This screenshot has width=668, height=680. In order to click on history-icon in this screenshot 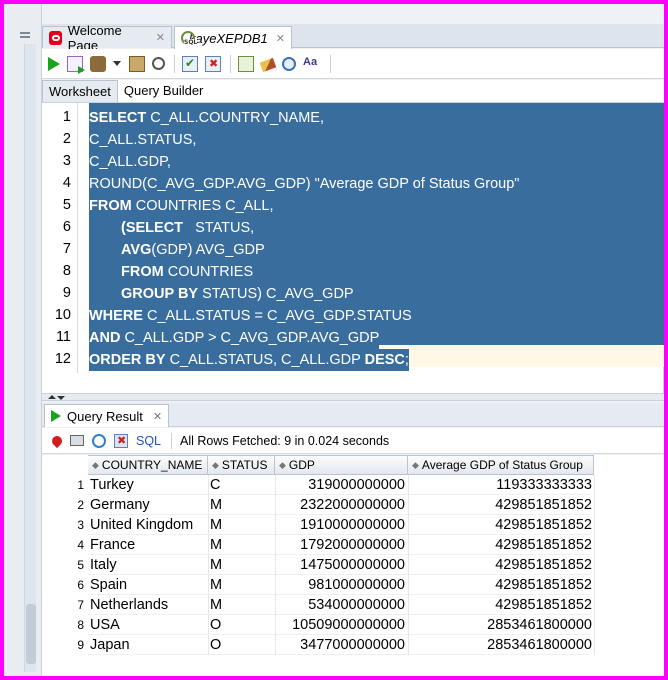, I will do `click(289, 63)`.